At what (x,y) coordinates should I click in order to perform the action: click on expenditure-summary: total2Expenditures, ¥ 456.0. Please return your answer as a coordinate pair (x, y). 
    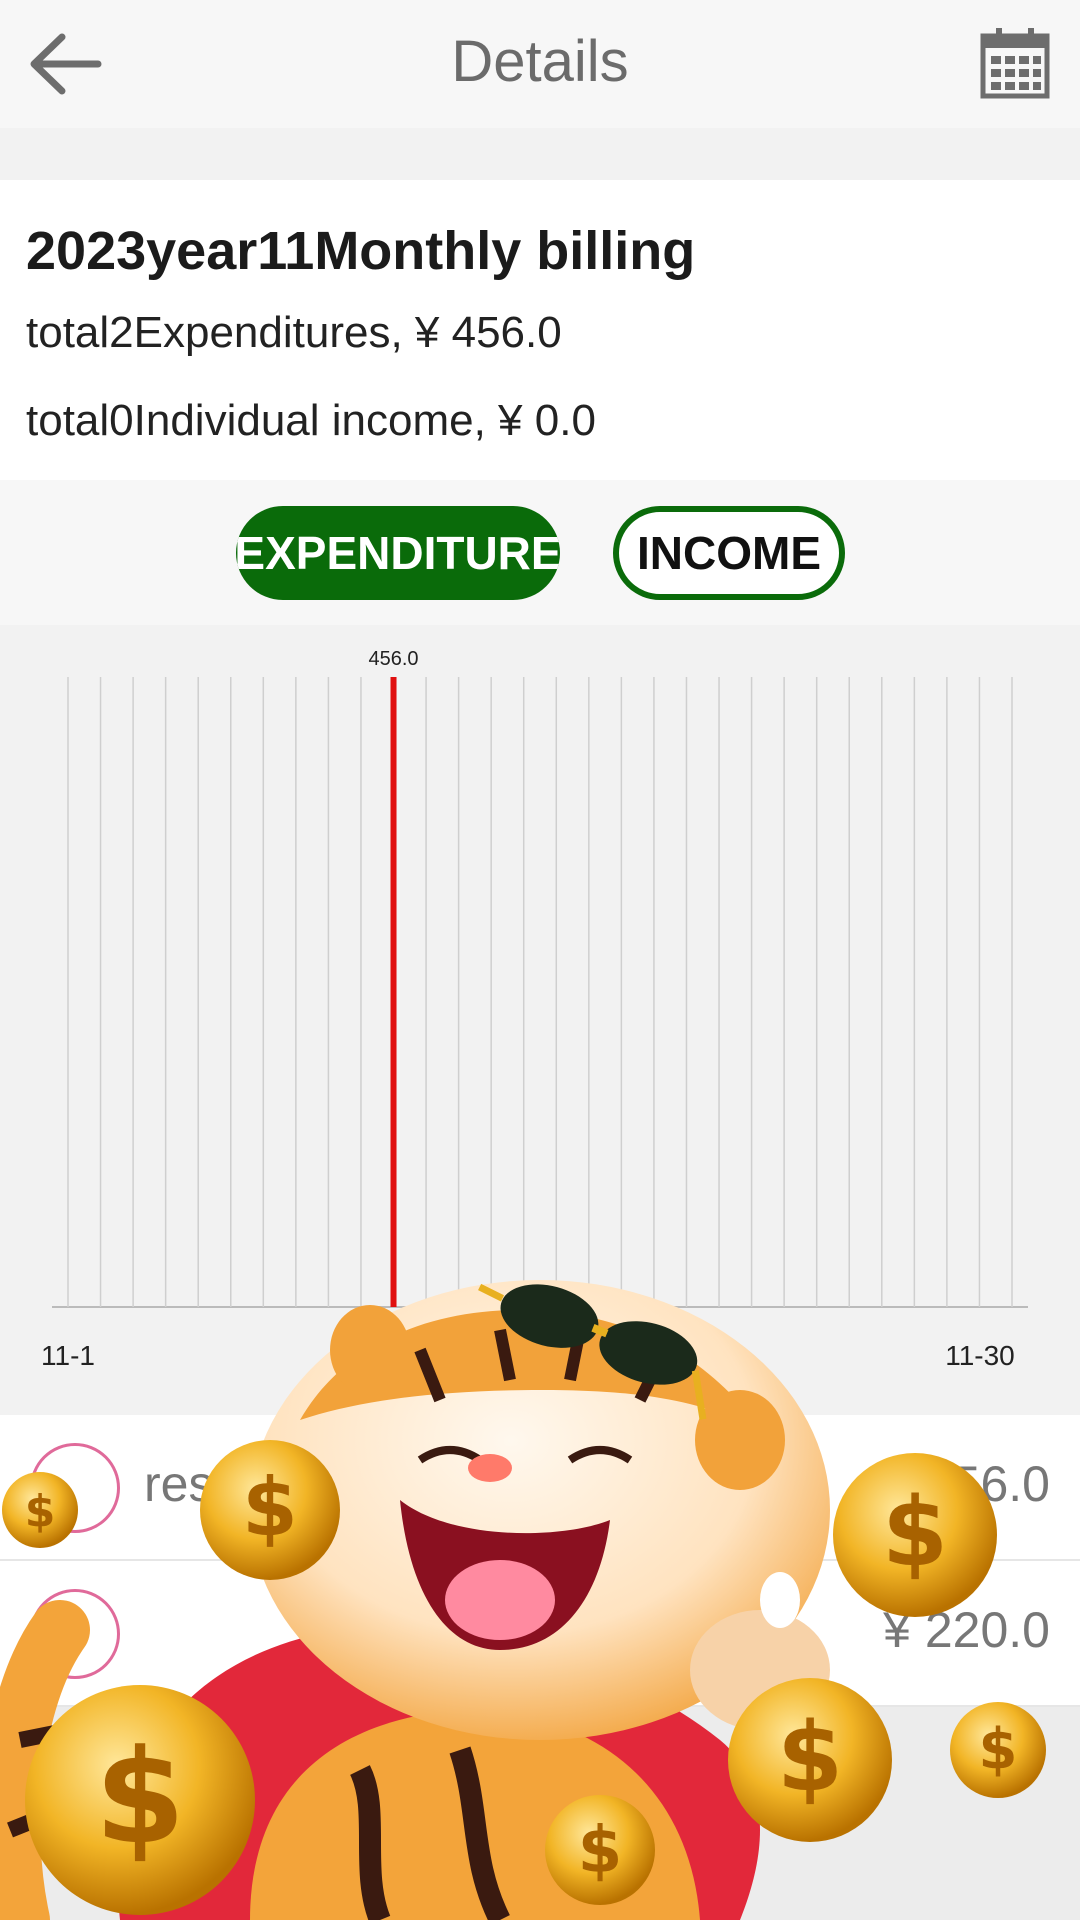
    Looking at the image, I should click on (294, 332).